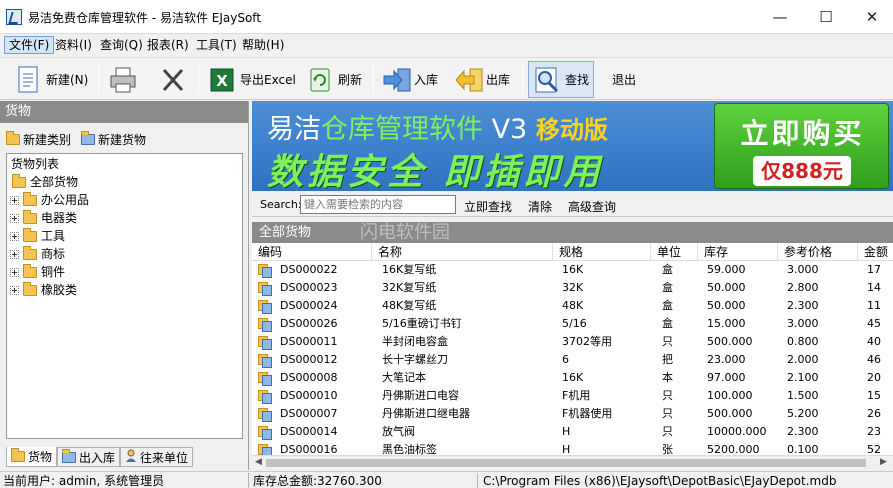 This screenshot has height=488, width=893. What do you see at coordinates (49, 200) in the screenshot?
I see `tree-item-category: 办公用品` at bounding box center [49, 200].